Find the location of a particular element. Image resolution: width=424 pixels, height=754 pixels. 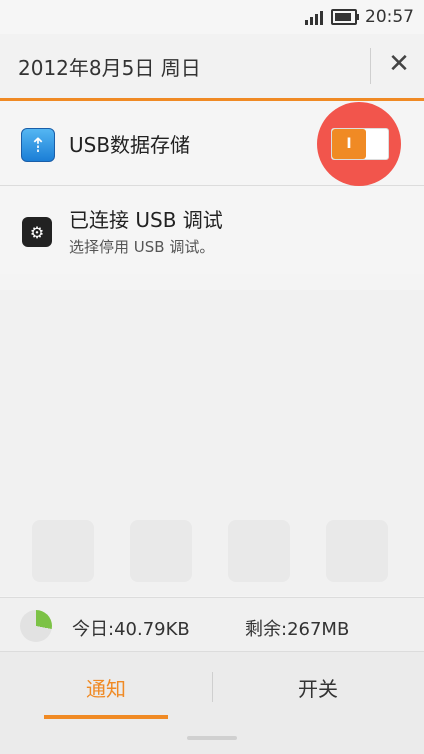

usb-debug-subtitle: 选择停用 USB 调试。 is located at coordinates (142, 247).